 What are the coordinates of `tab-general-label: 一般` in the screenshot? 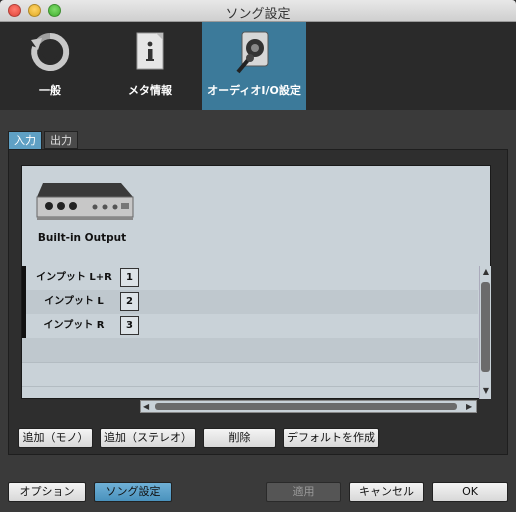 It's located at (50, 90).